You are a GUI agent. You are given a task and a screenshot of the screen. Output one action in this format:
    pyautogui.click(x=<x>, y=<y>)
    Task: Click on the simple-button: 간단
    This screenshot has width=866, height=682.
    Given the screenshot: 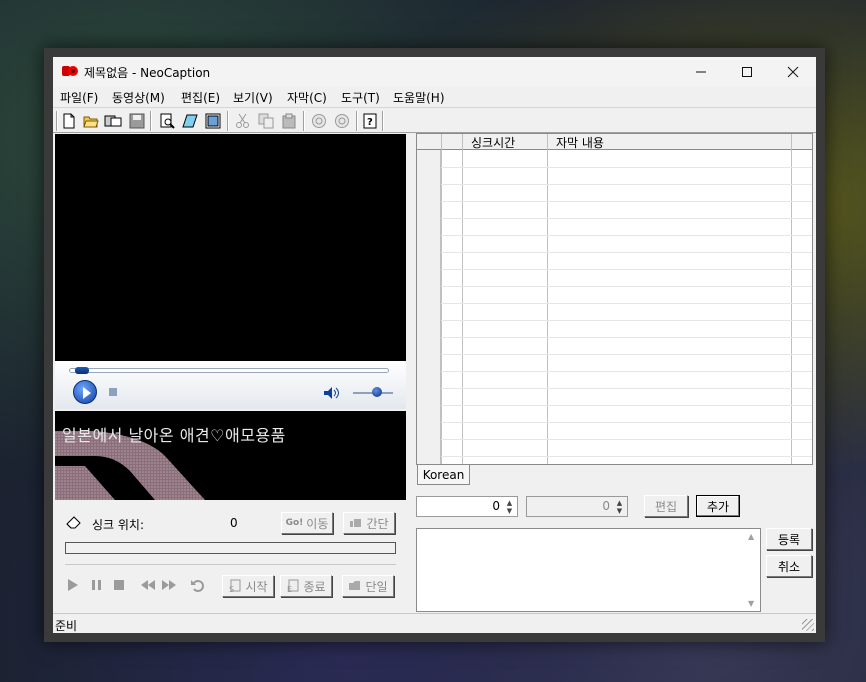 What is the action you would take?
    pyautogui.click(x=369, y=523)
    